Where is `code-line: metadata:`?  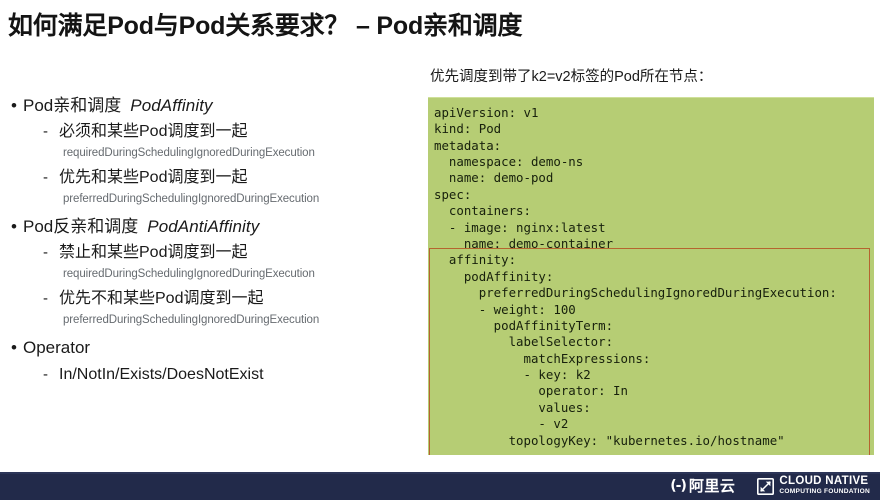 code-line: metadata: is located at coordinates (468, 145).